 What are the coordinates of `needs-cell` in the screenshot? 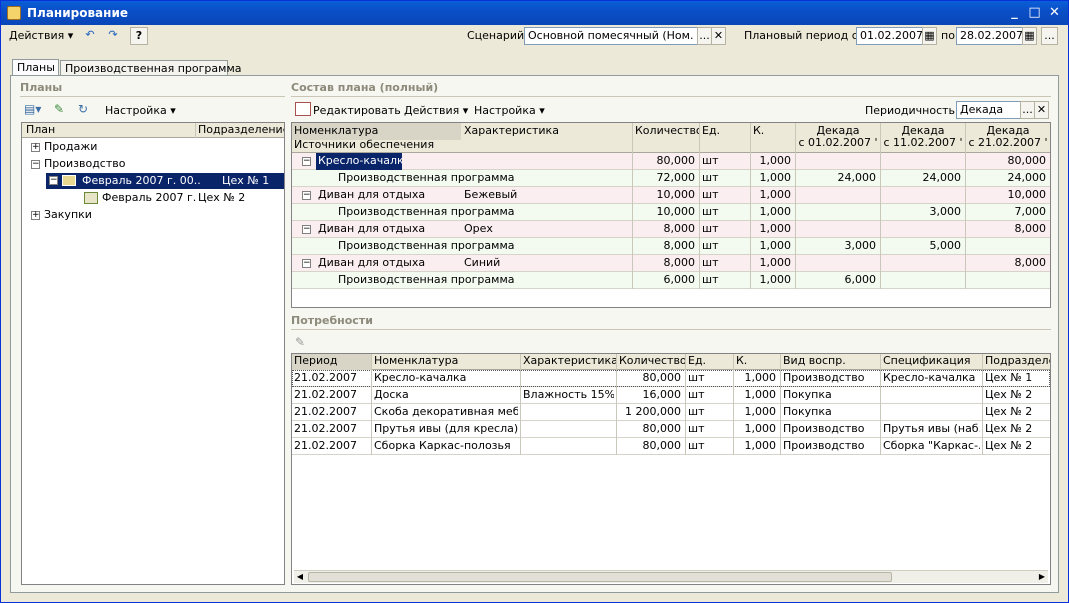 It's located at (567, 429).